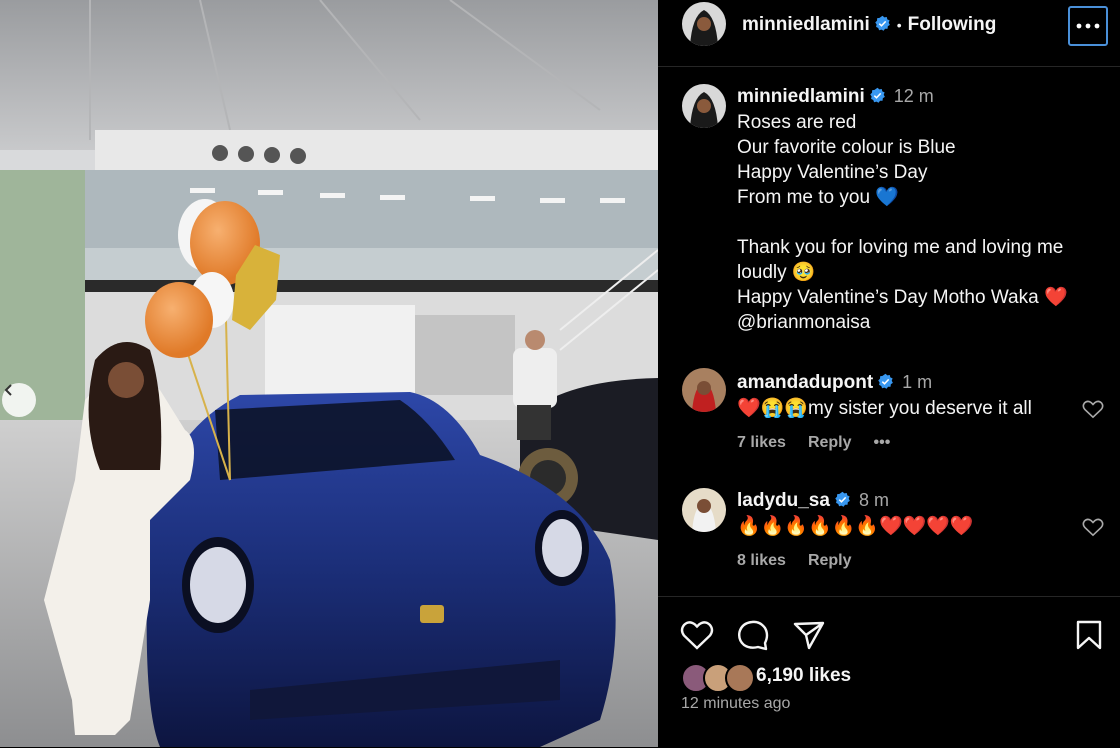 The height and width of the screenshot is (748, 1120). Describe the element at coordinates (882, 442) in the screenshot. I see `comment-more-icon: •••` at that location.